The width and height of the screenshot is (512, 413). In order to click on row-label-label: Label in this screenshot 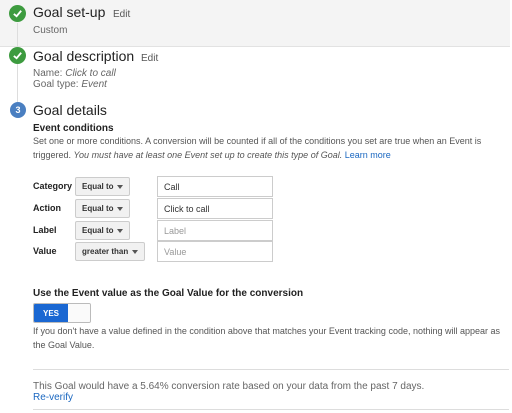, I will do `click(45, 230)`.